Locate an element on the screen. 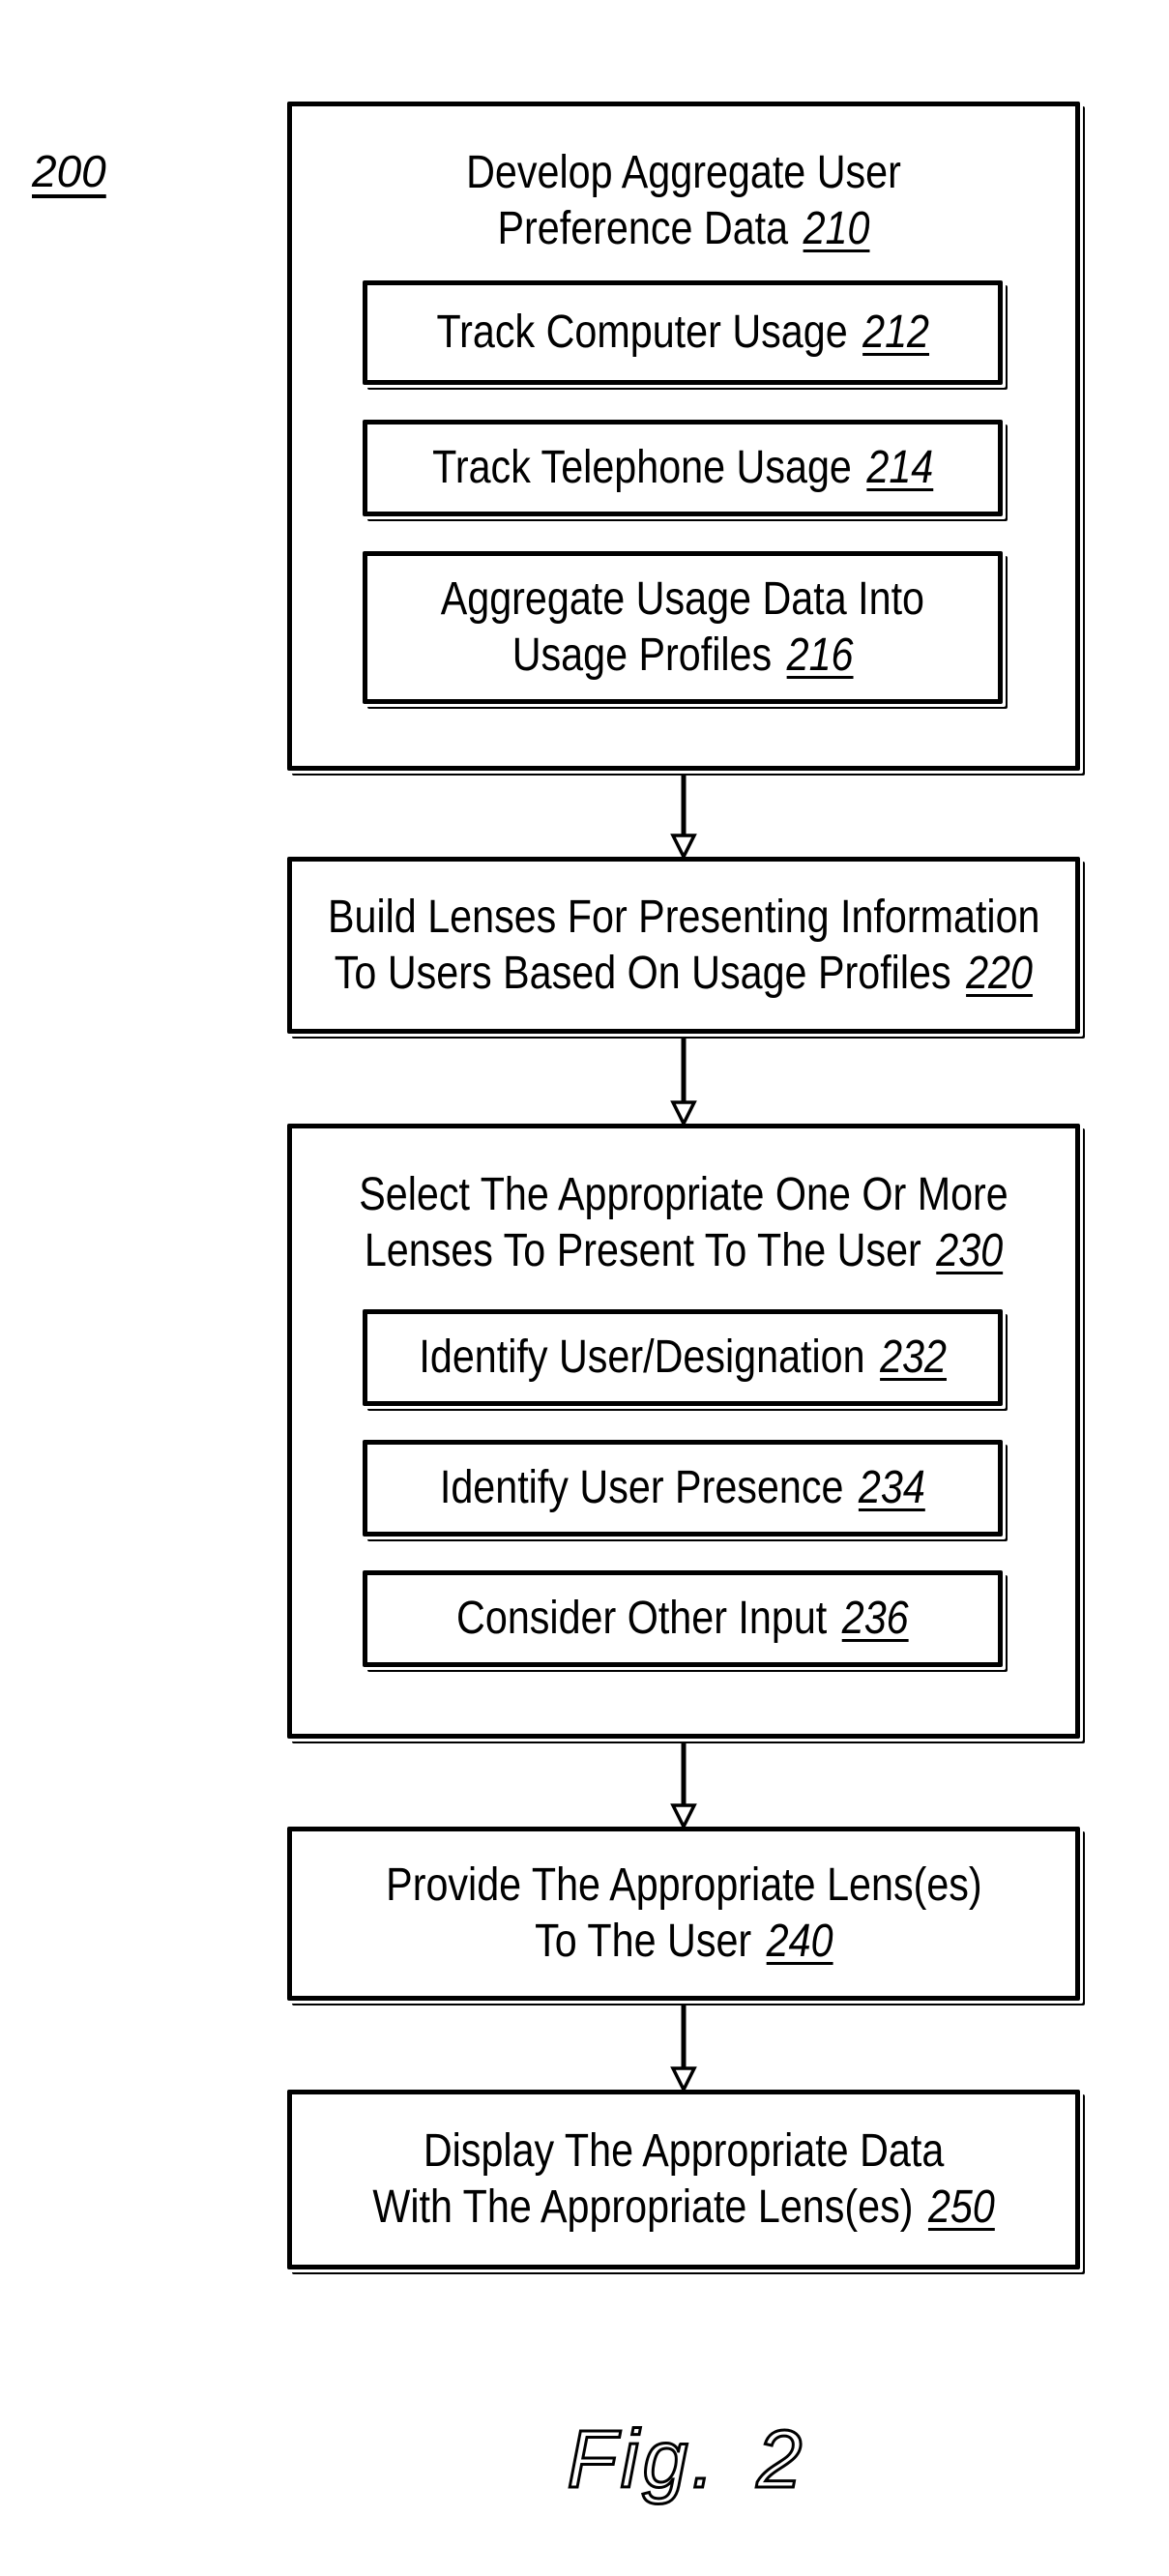 The height and width of the screenshot is (2576, 1169). figure-reference-number: 200 is located at coordinates (69, 171).